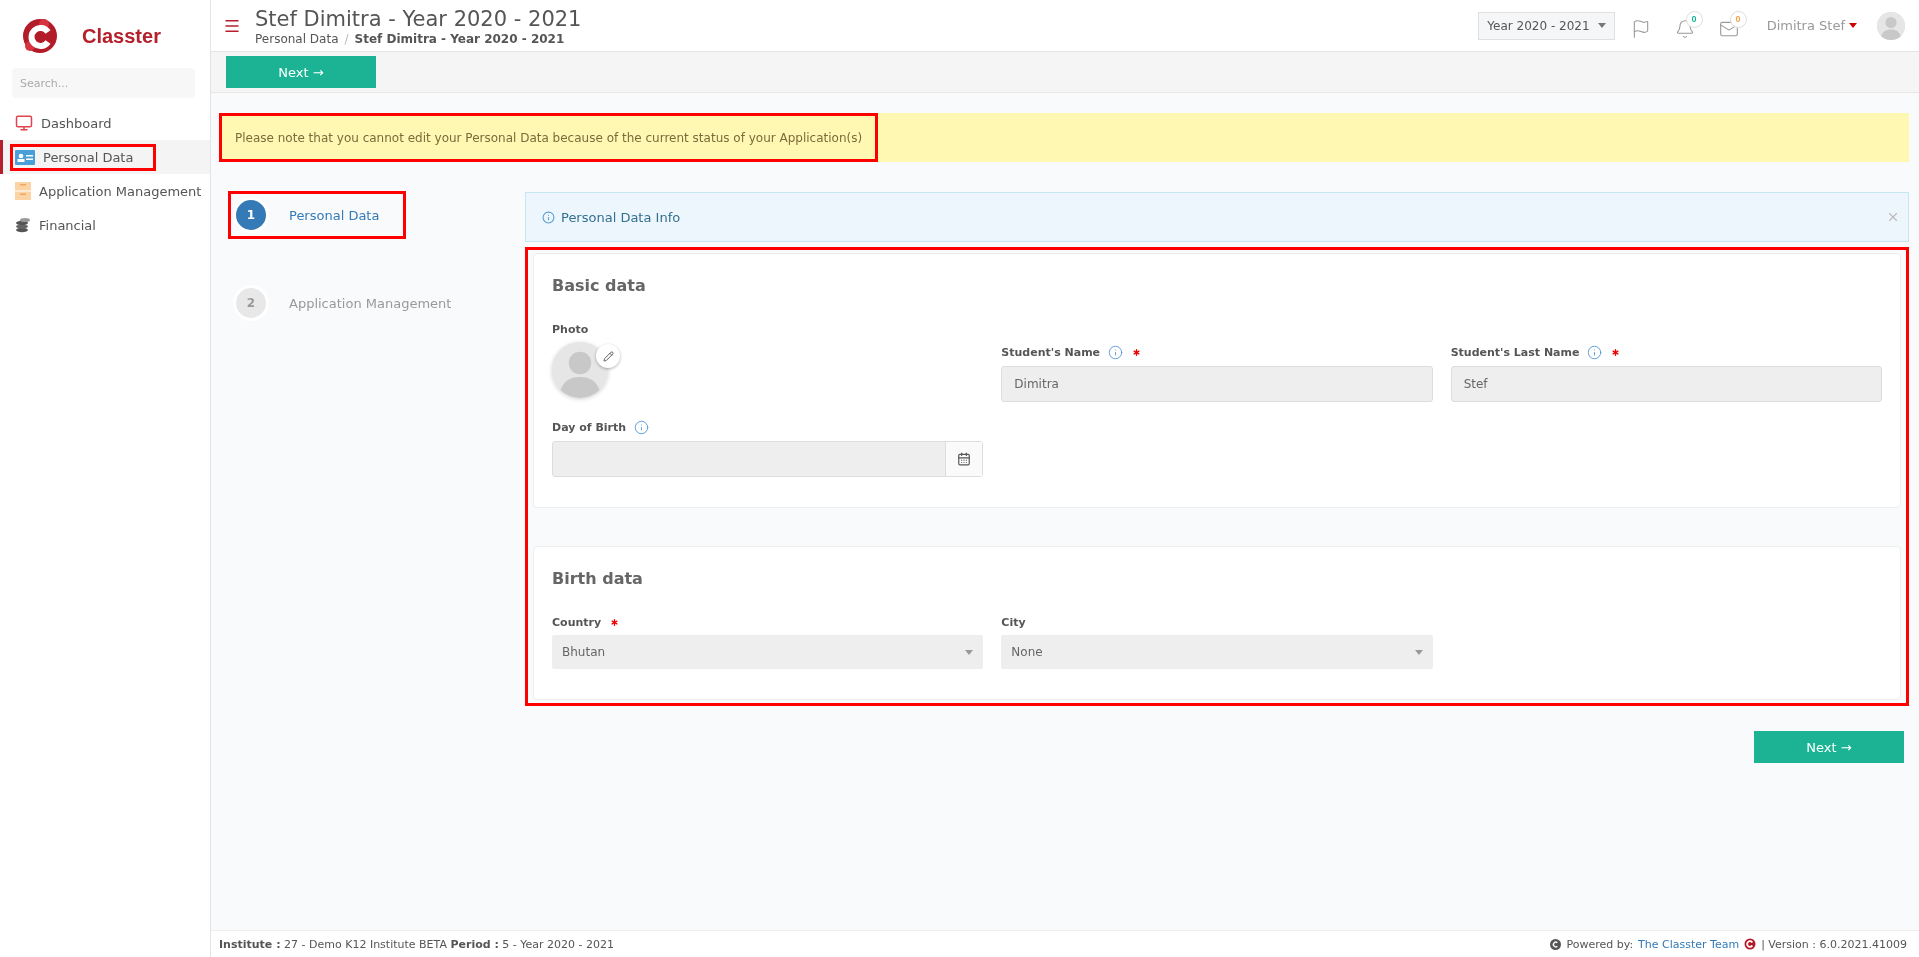 The width and height of the screenshot is (1919, 957). I want to click on date-field, so click(768, 459).